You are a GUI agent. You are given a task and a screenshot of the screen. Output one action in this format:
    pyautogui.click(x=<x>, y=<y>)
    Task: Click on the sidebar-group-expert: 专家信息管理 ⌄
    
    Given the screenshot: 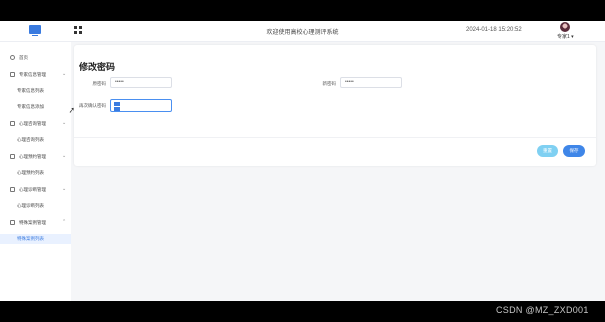 What is the action you would take?
    pyautogui.click(x=35, y=75)
    